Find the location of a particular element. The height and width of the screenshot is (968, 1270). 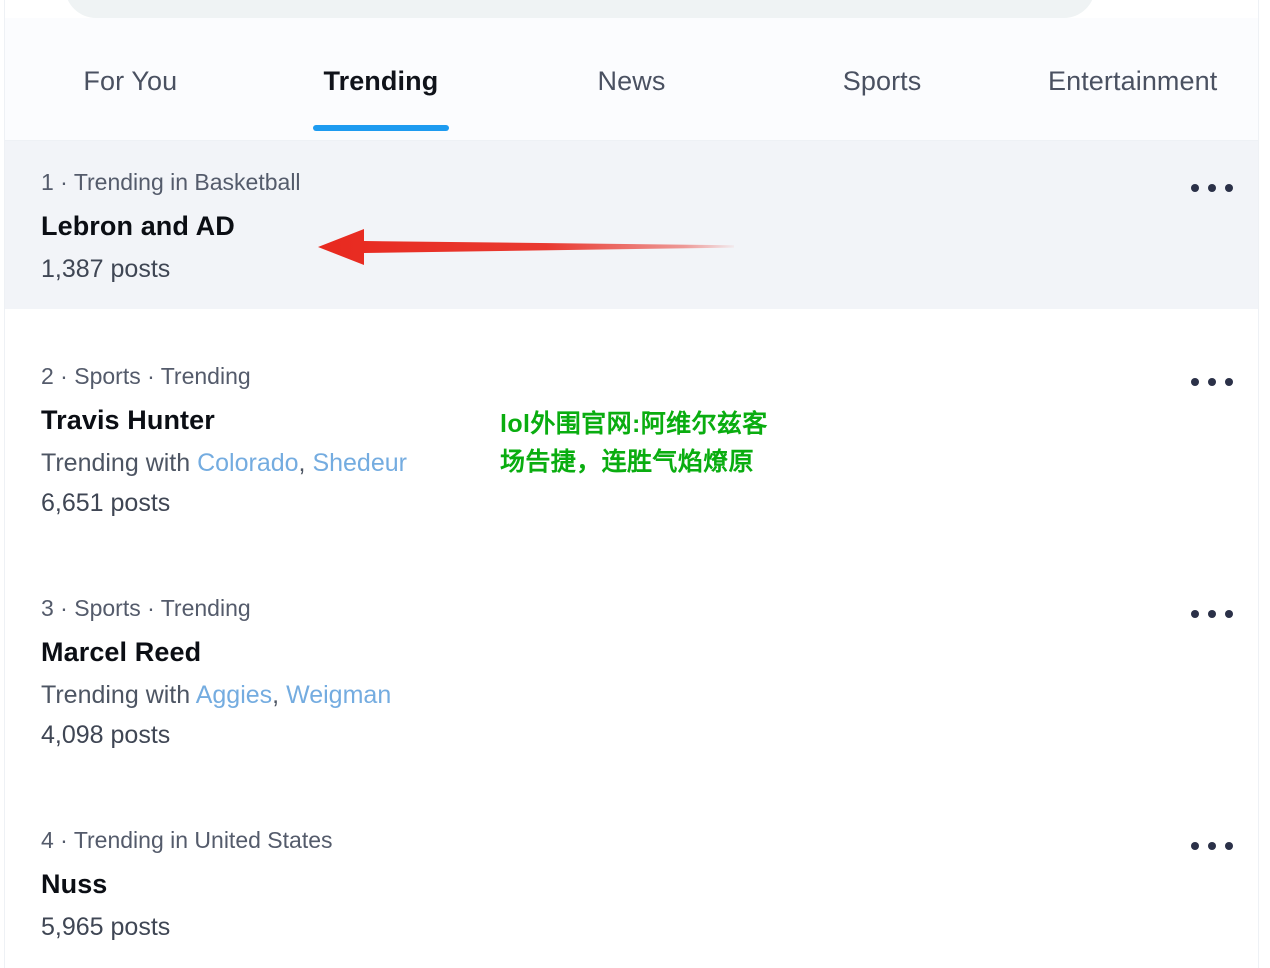

tab-sports: Sports is located at coordinates (882, 79).